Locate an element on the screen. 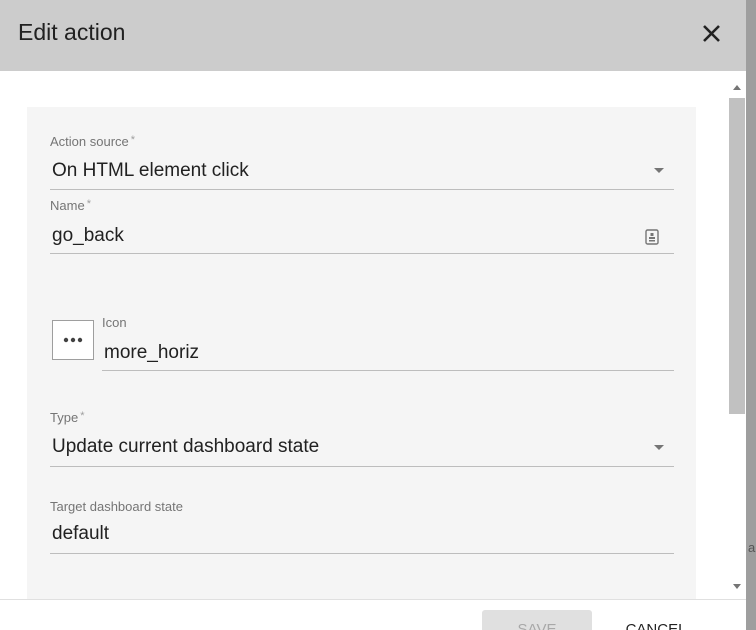 This screenshot has width=756, height=630. icon-preview-button is located at coordinates (73, 340).